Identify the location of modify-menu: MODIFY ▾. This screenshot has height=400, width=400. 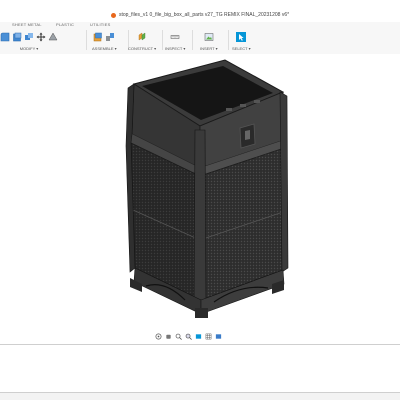
(29, 48).